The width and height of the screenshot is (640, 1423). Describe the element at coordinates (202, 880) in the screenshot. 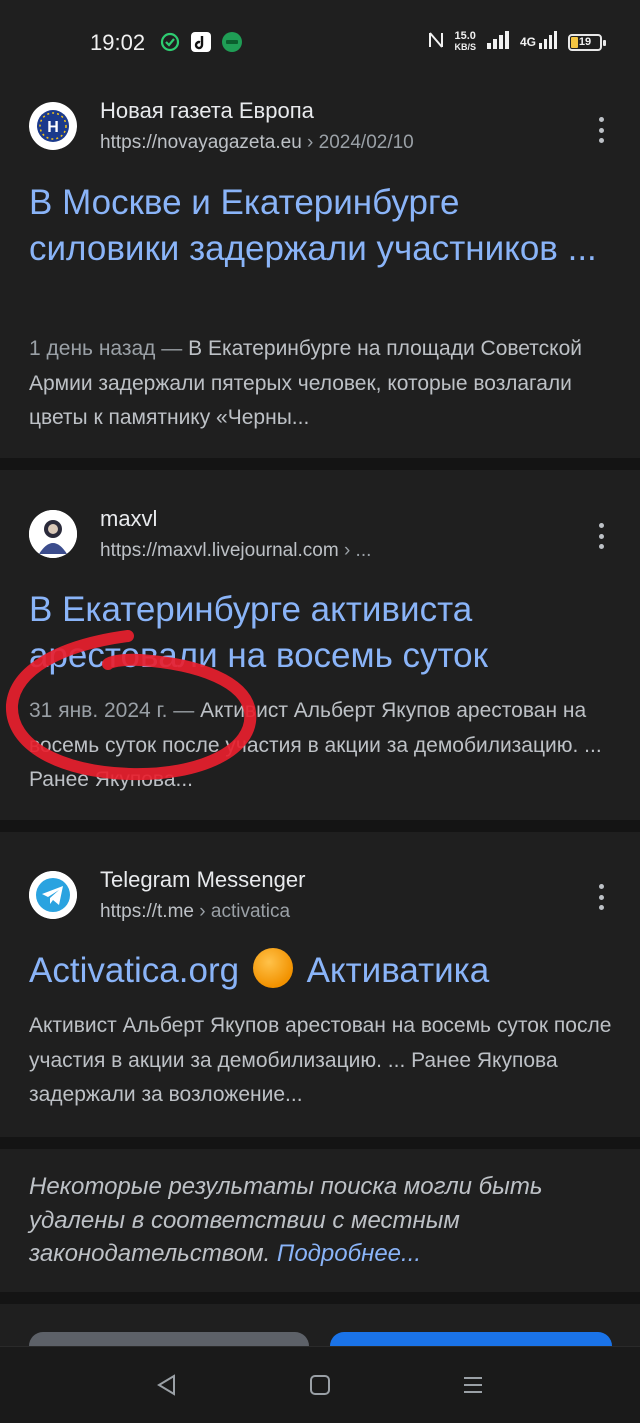

I see `site-name: Telegram Messenger` at that location.